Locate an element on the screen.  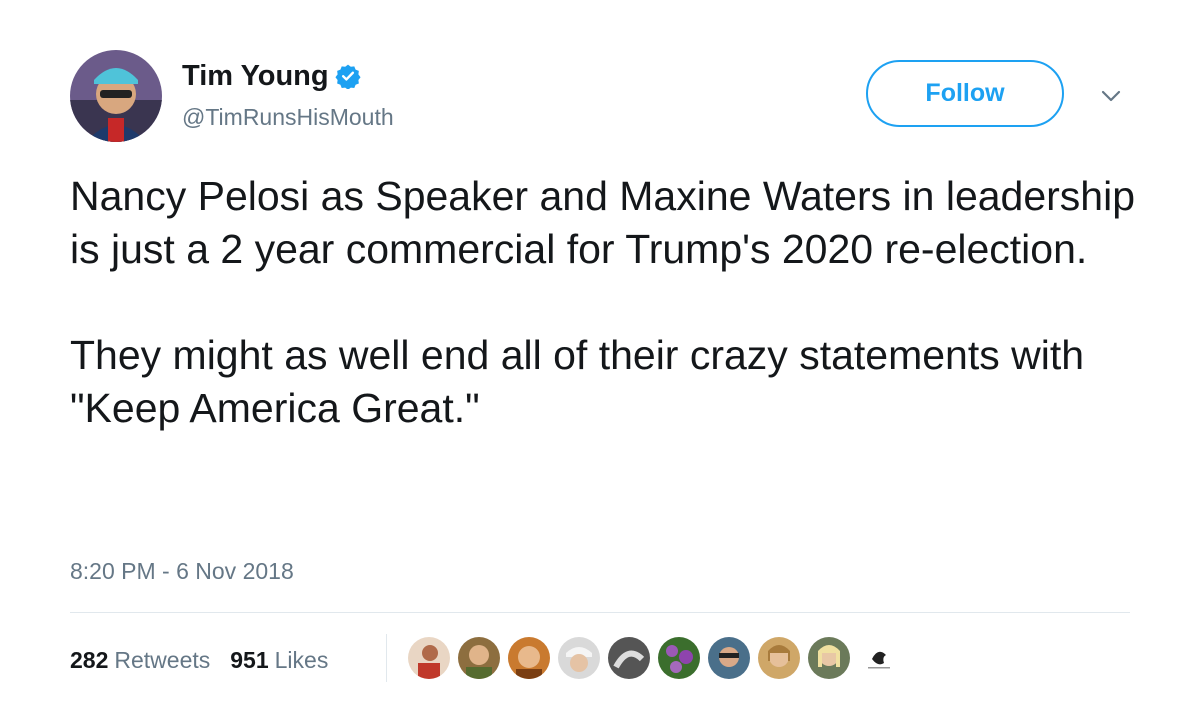
likes-count: 951 is located at coordinates (249, 659).